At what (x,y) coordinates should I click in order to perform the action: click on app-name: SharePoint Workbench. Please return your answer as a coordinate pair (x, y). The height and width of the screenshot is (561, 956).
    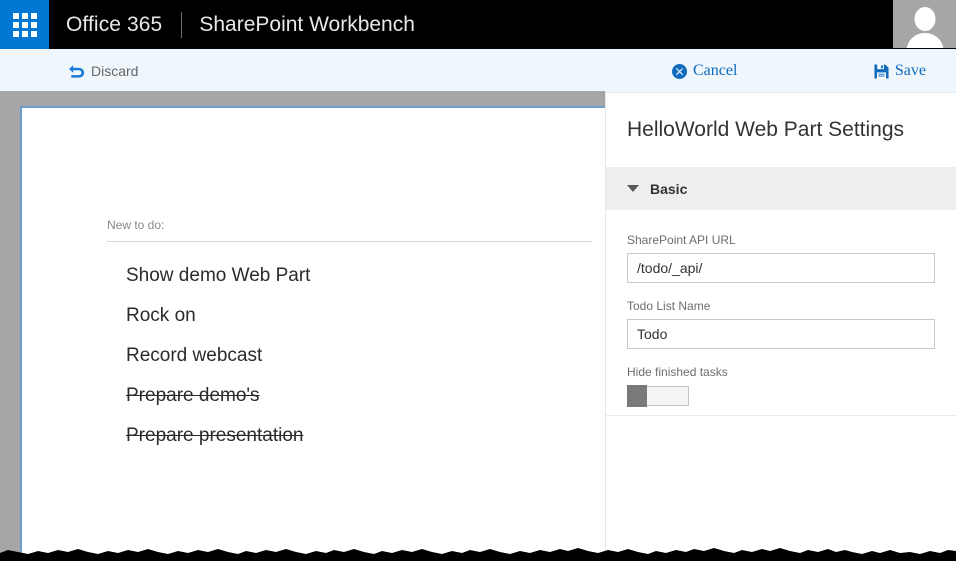
    Looking at the image, I should click on (307, 25).